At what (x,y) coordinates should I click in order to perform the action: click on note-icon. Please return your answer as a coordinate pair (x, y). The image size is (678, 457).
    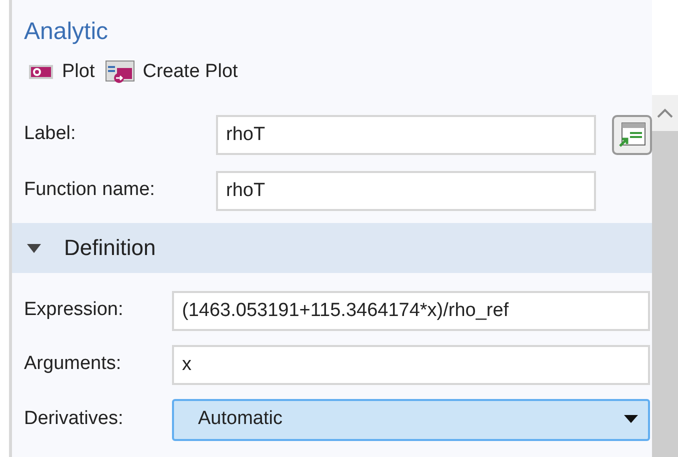
    Looking at the image, I should click on (632, 135).